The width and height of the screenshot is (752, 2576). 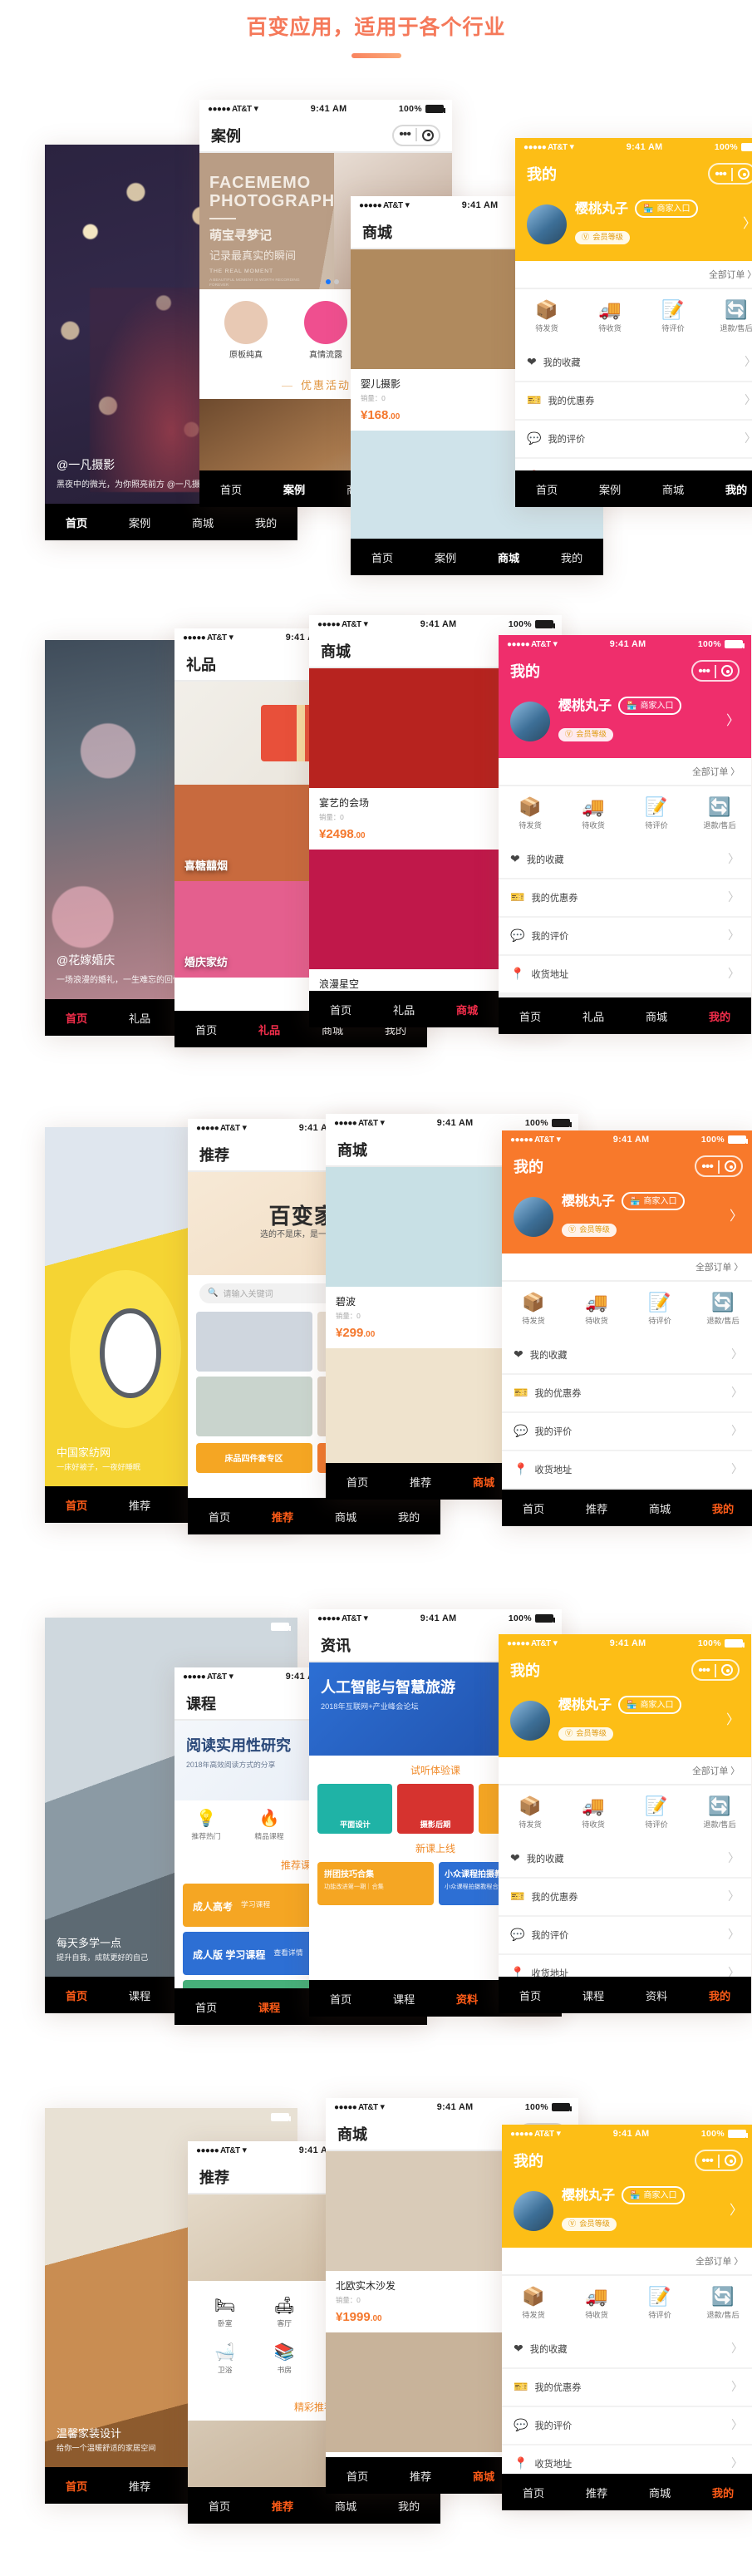 What do you see at coordinates (269, 1826) in the screenshot?
I see `course-icon-1: 🔥 精品课程` at bounding box center [269, 1826].